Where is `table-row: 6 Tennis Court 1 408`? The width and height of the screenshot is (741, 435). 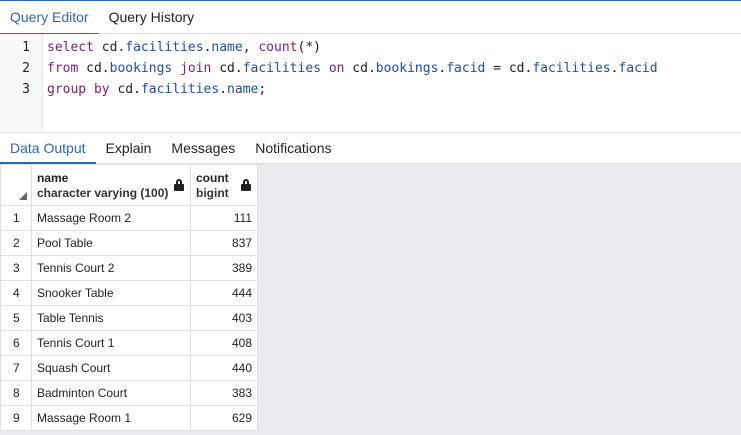 table-row: 6 Tennis Court 1 408 is located at coordinates (129, 343).